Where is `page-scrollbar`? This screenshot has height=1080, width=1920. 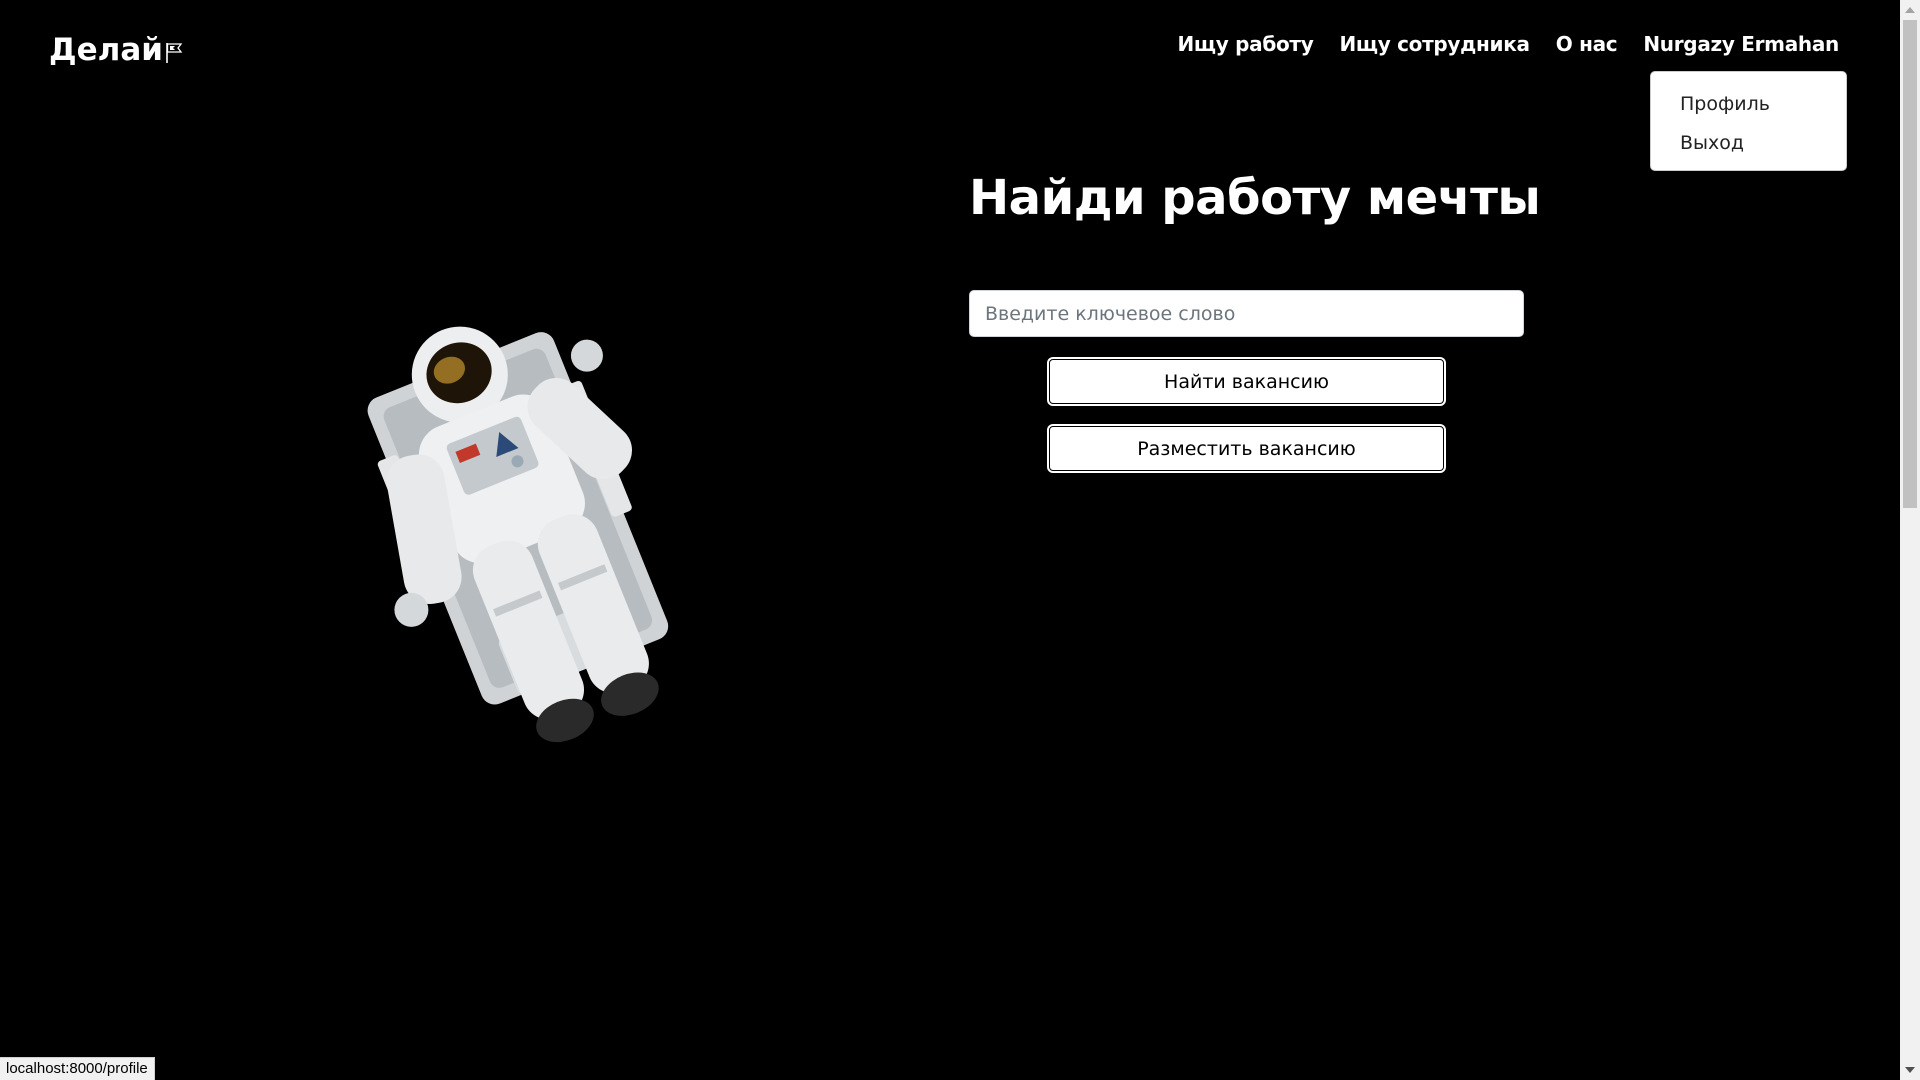
page-scrollbar is located at coordinates (1910, 540).